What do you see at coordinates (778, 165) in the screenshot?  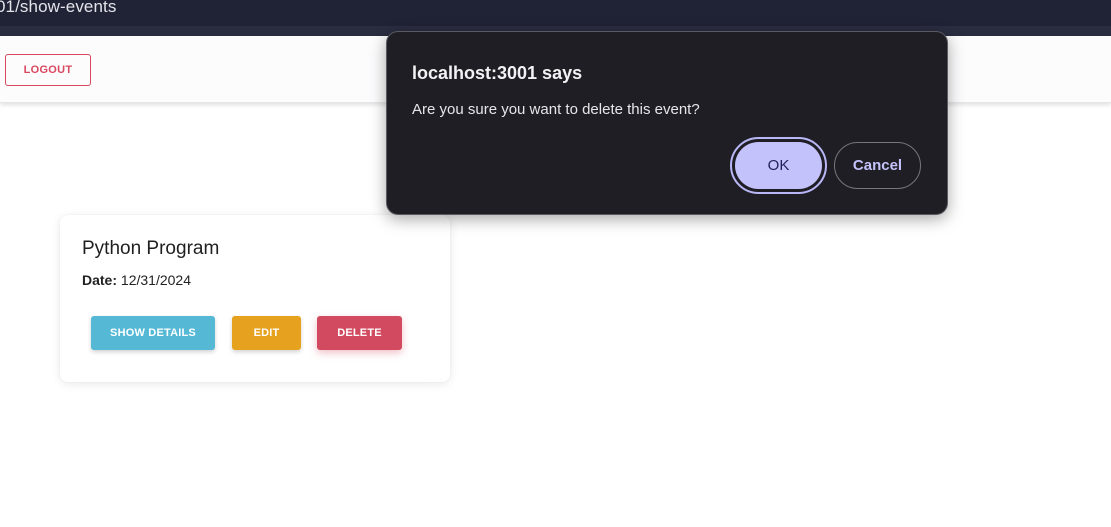 I see `ok-button: OK` at bounding box center [778, 165].